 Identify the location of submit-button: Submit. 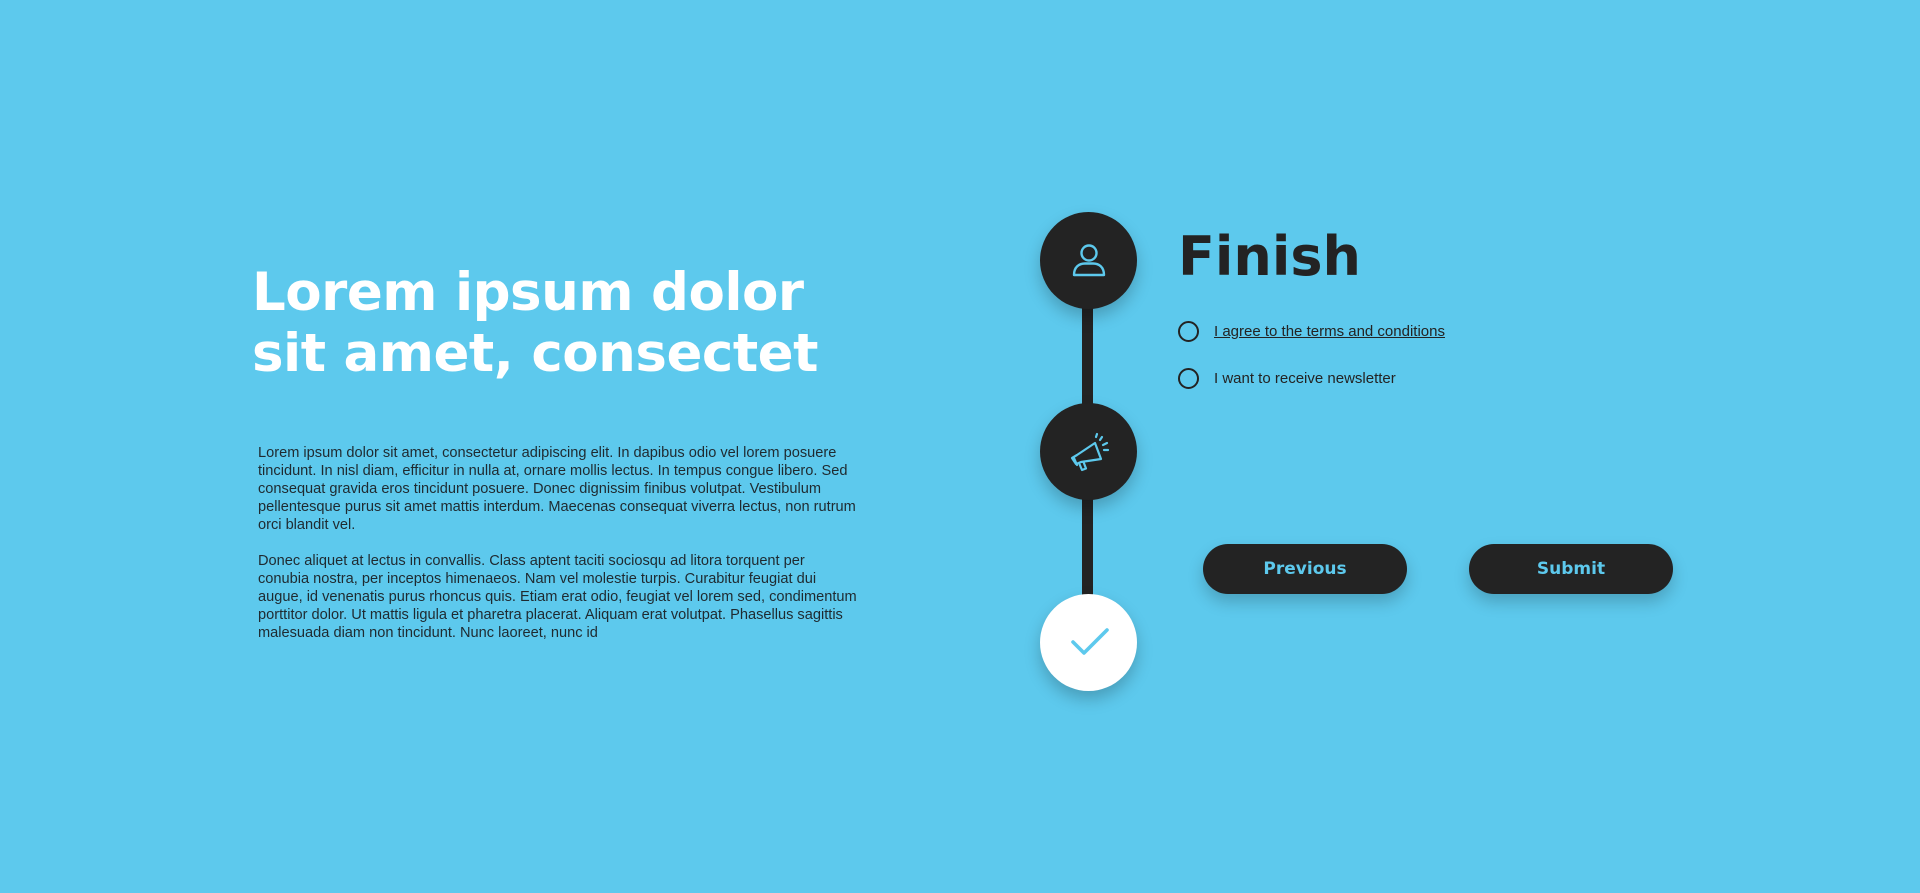
(1571, 569).